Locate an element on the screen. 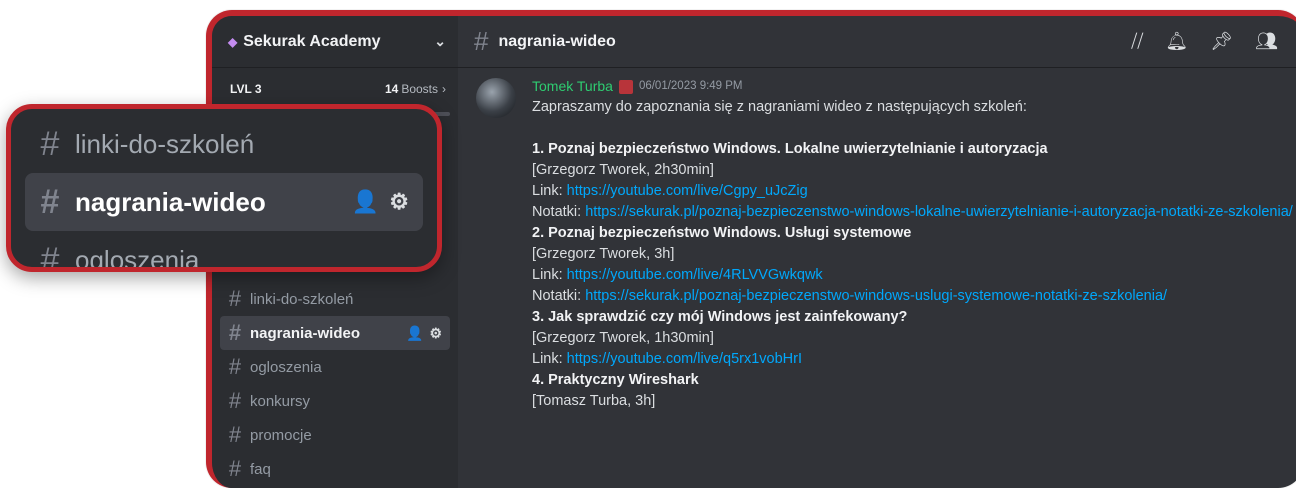 This screenshot has width=1296, height=488. role-badge-icon is located at coordinates (625, 86).